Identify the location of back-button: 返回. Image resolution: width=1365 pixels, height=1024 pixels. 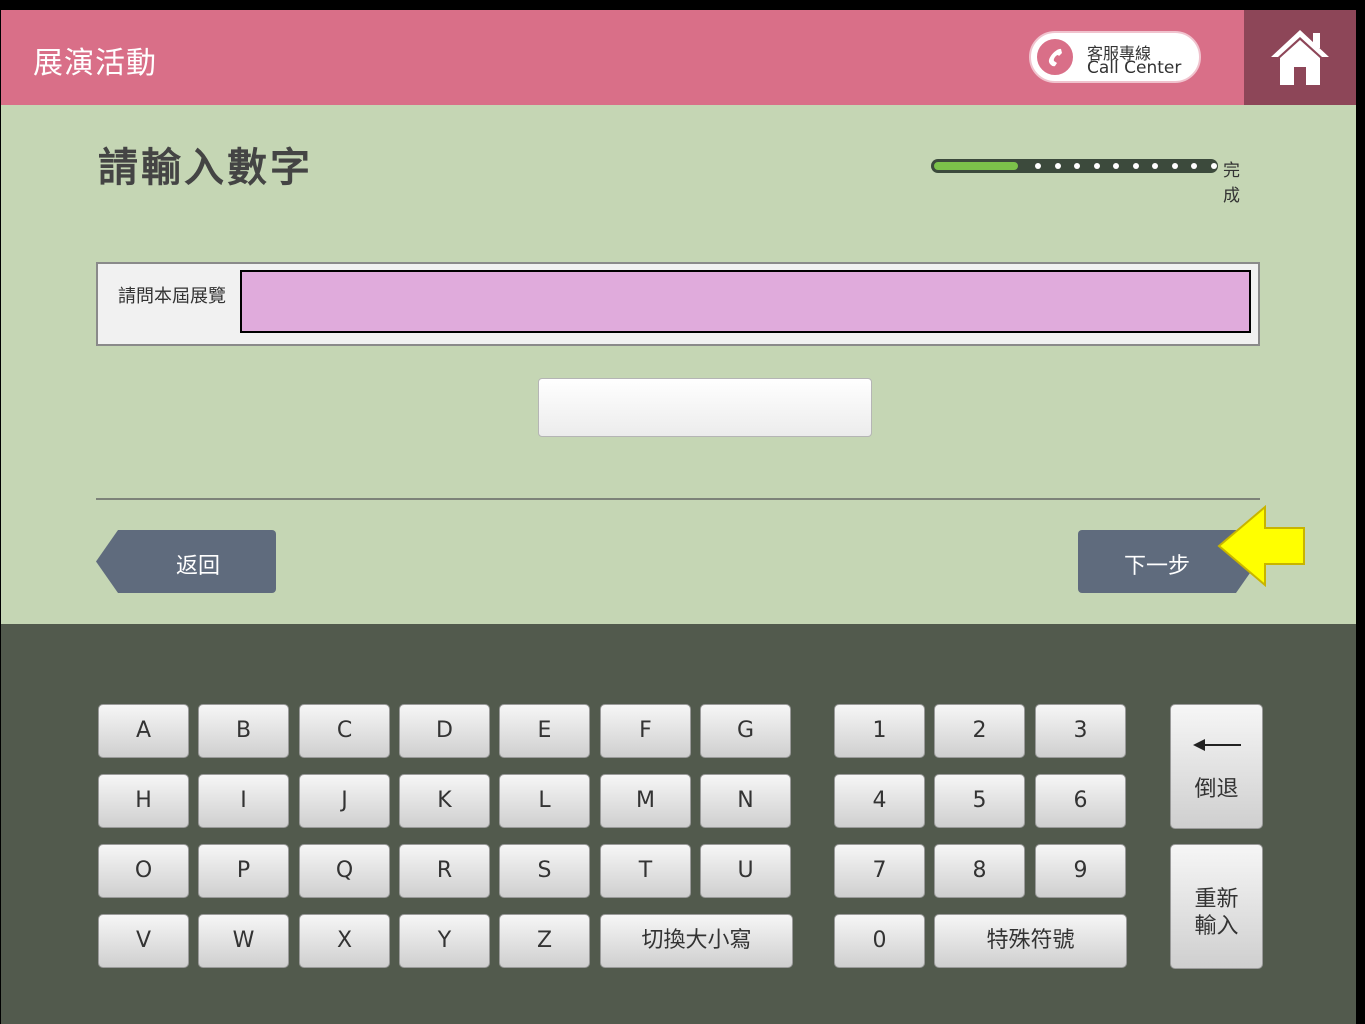
(186, 561).